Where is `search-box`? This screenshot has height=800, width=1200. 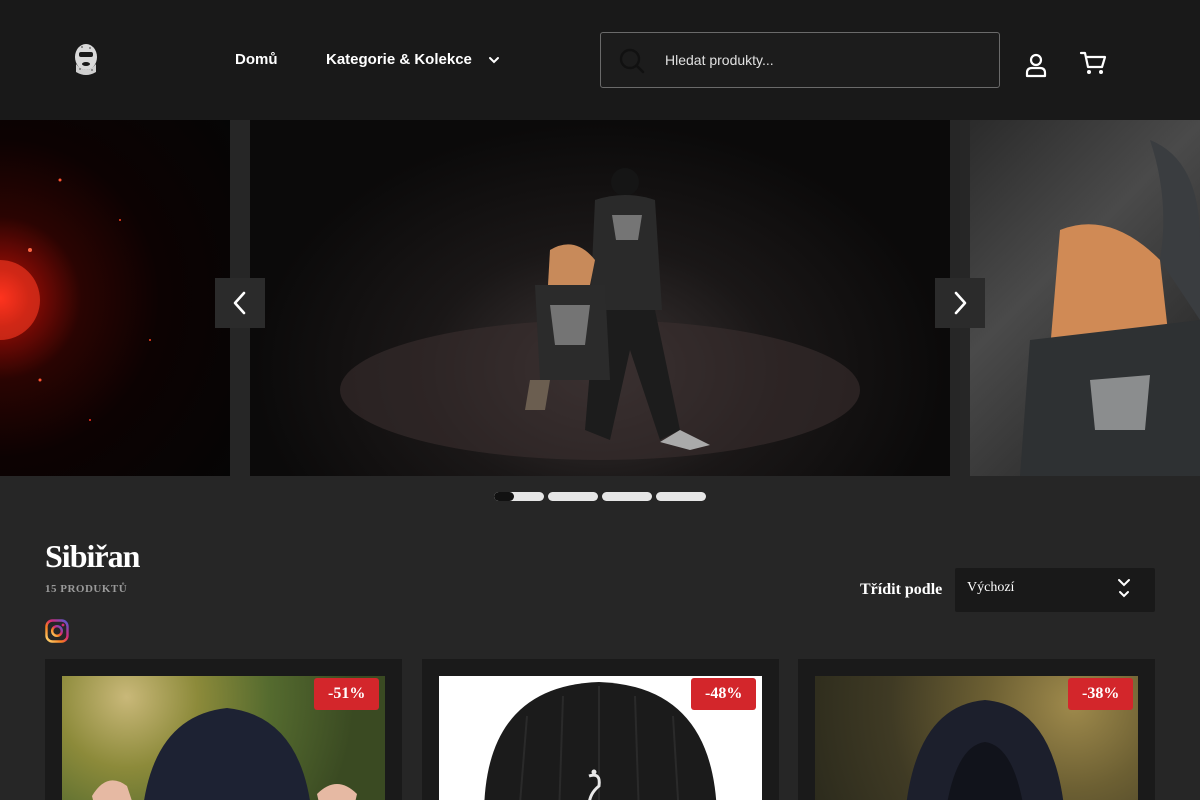
search-box is located at coordinates (800, 60).